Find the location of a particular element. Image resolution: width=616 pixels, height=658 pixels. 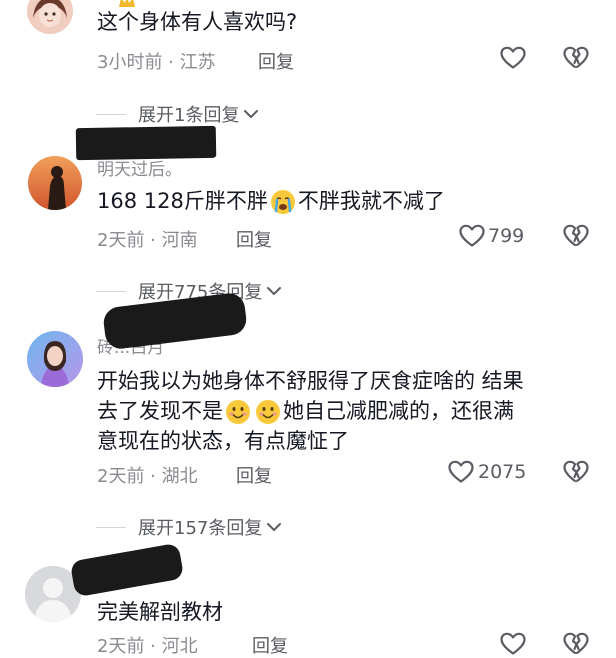

expand-replies-button: 展开1条回复 is located at coordinates (177, 114).